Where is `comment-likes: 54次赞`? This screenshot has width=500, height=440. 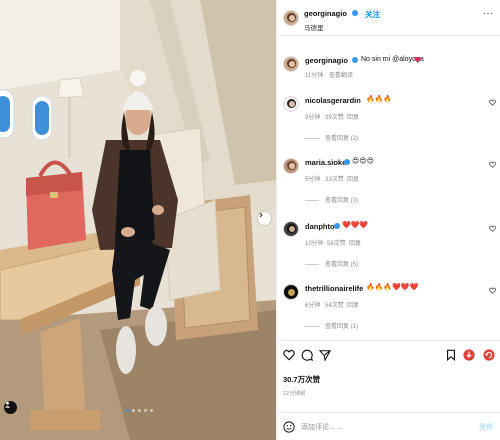
comment-likes: 54次赞 is located at coordinates (334, 304).